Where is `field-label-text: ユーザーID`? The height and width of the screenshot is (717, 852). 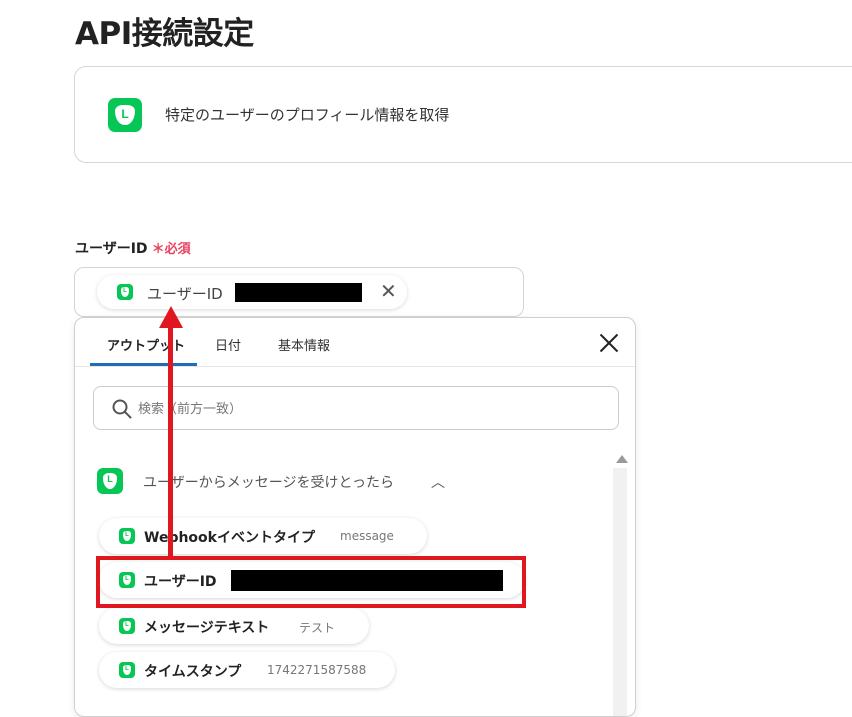 field-label-text: ユーザーID is located at coordinates (111, 249).